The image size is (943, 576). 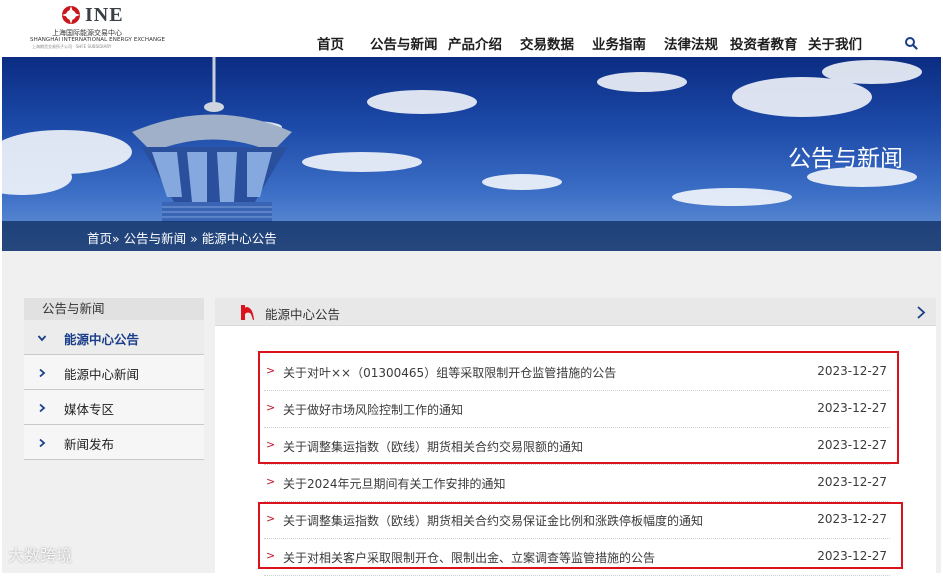 I want to click on search-icon, so click(x=911, y=43).